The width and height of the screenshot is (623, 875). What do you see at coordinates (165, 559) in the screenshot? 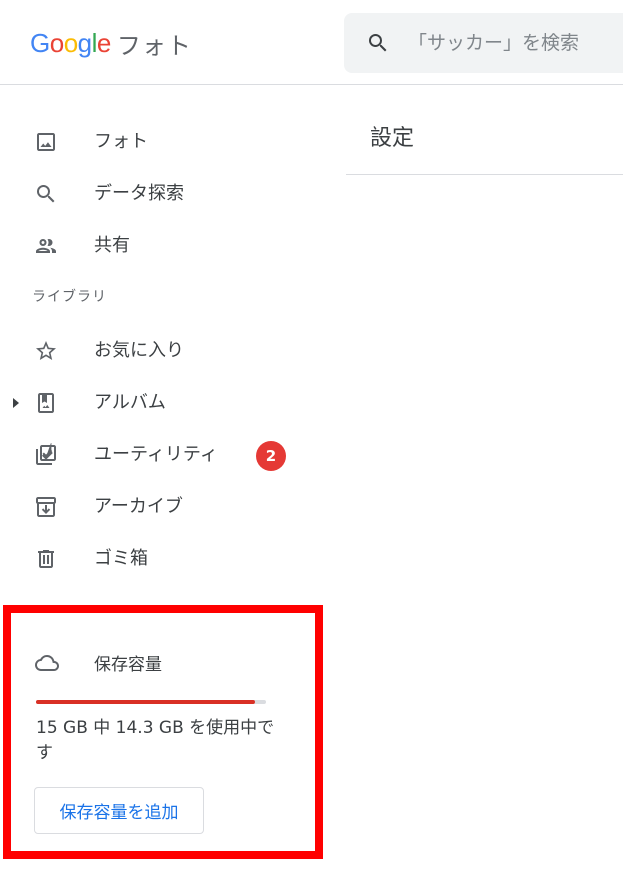
I see `sidebar-item-trash: ゴミ箱` at bounding box center [165, 559].